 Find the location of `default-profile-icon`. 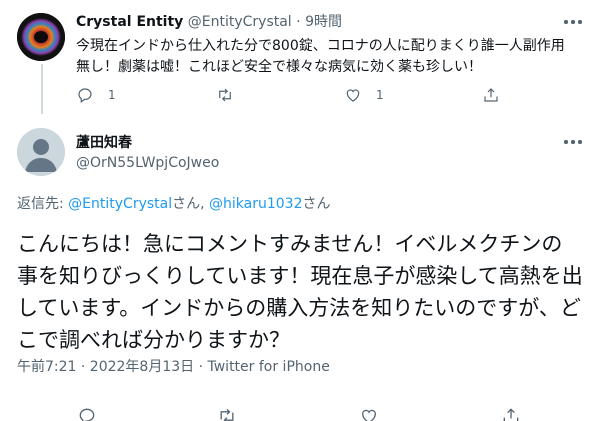

default-profile-icon is located at coordinates (41, 152).